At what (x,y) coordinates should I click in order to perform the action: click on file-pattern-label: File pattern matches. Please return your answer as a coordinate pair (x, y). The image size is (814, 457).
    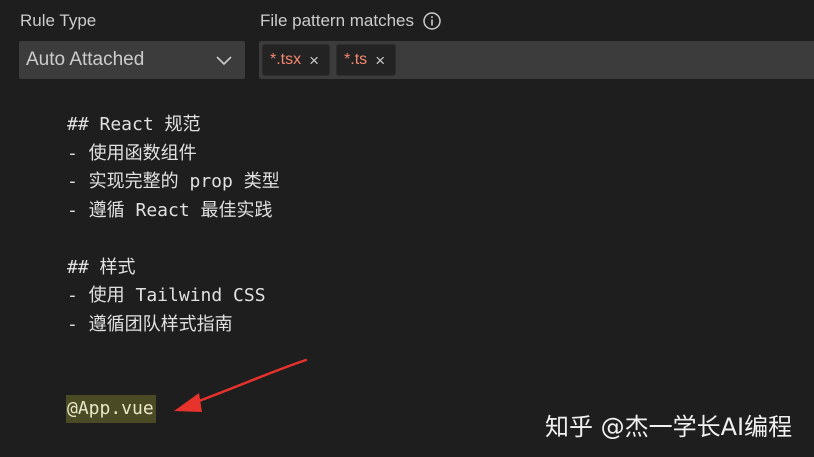
    Looking at the image, I should click on (337, 20).